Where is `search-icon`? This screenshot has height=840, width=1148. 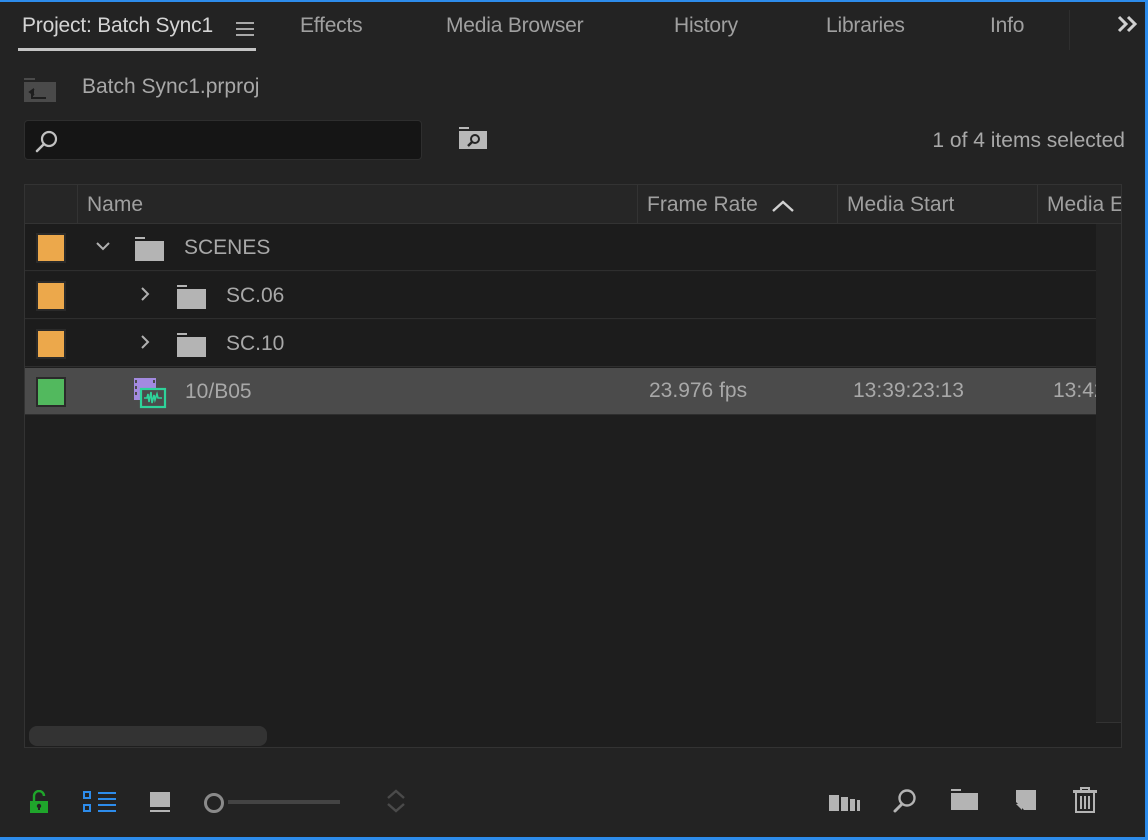
search-icon is located at coordinates (46, 141).